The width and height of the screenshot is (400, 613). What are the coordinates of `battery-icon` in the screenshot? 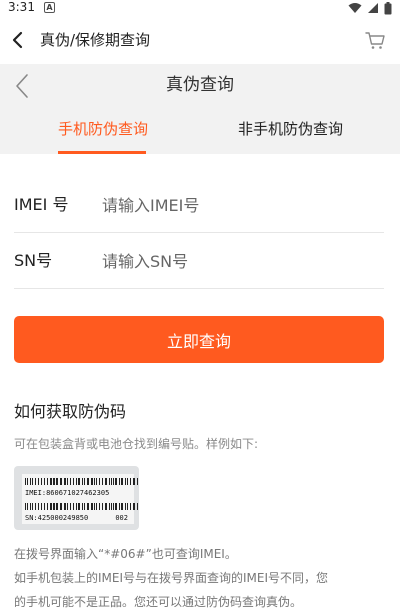 It's located at (388, 7).